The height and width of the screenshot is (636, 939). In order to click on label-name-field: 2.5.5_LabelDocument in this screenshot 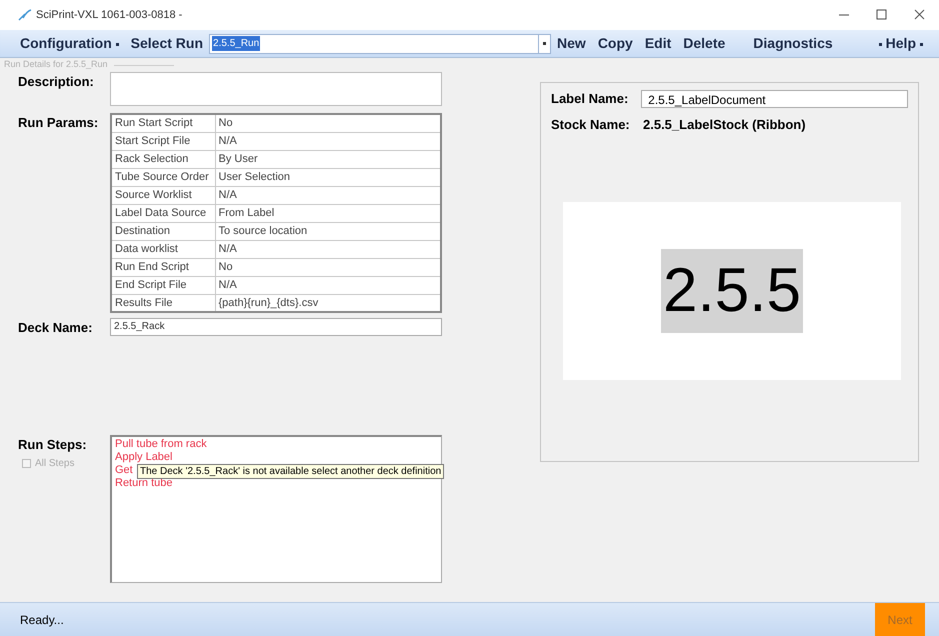, I will do `click(774, 99)`.